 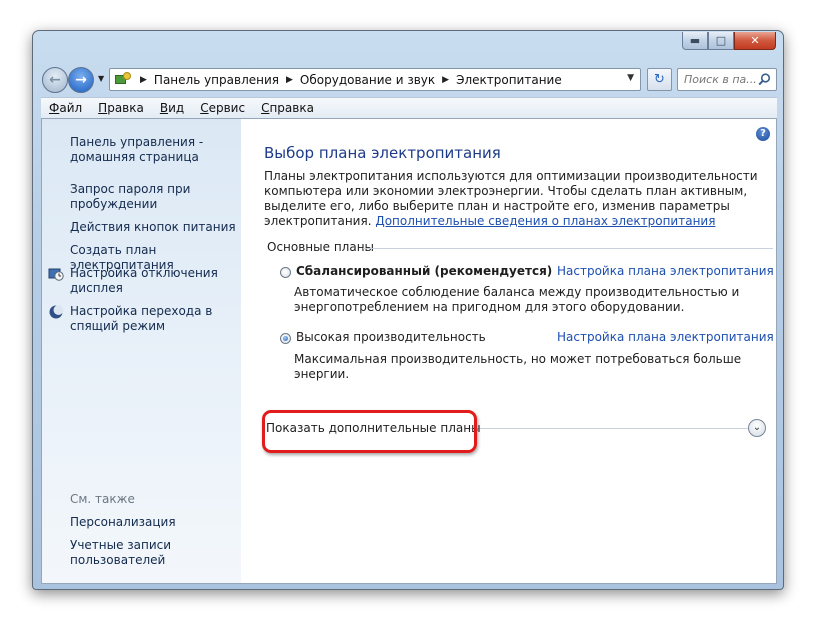 What do you see at coordinates (763, 134) in the screenshot?
I see `help-icon: ?` at bounding box center [763, 134].